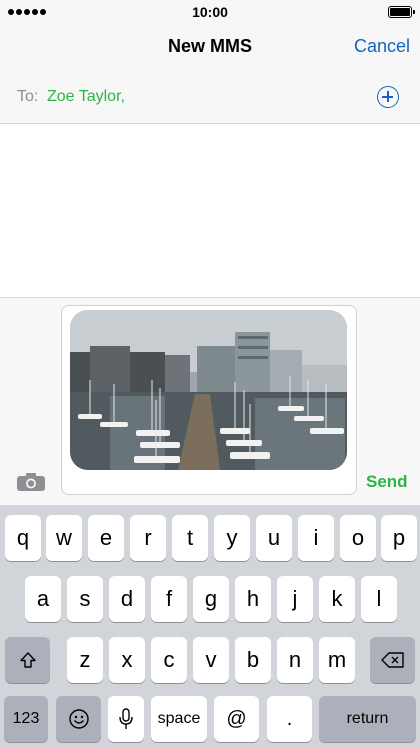  I want to click on key-c: c, so click(169, 660).